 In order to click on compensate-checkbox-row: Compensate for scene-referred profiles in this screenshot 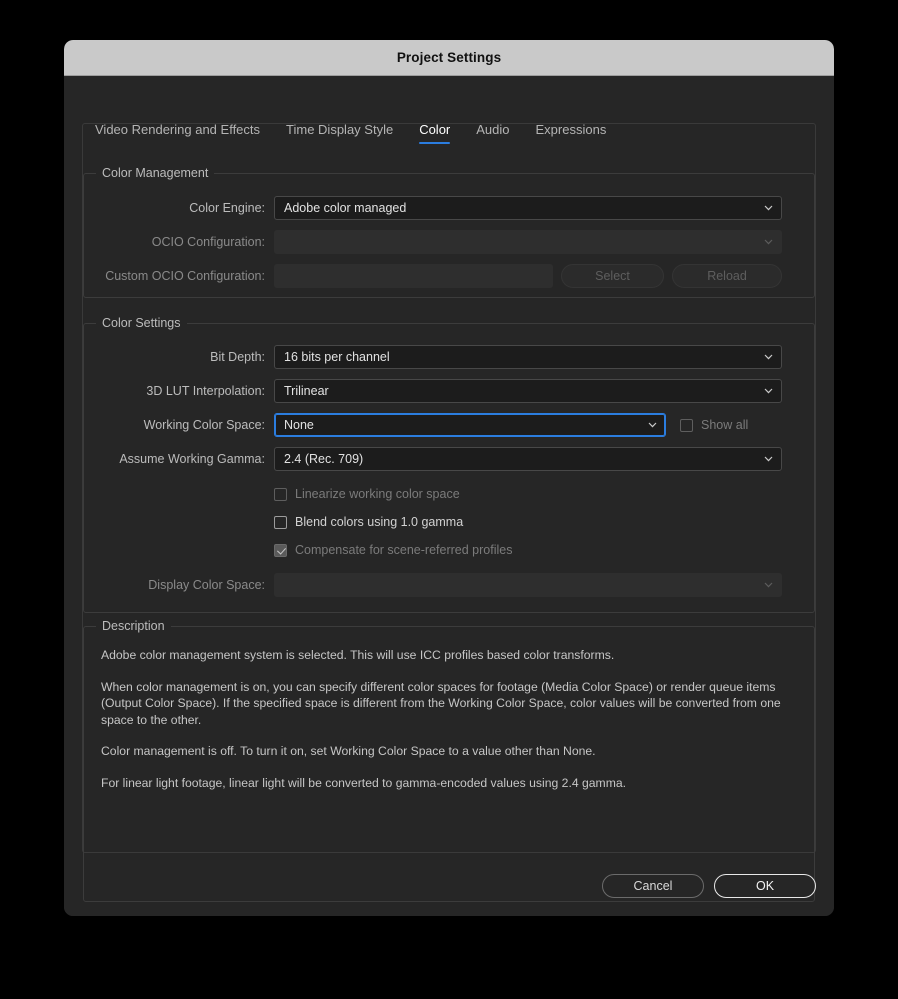, I will do `click(393, 550)`.